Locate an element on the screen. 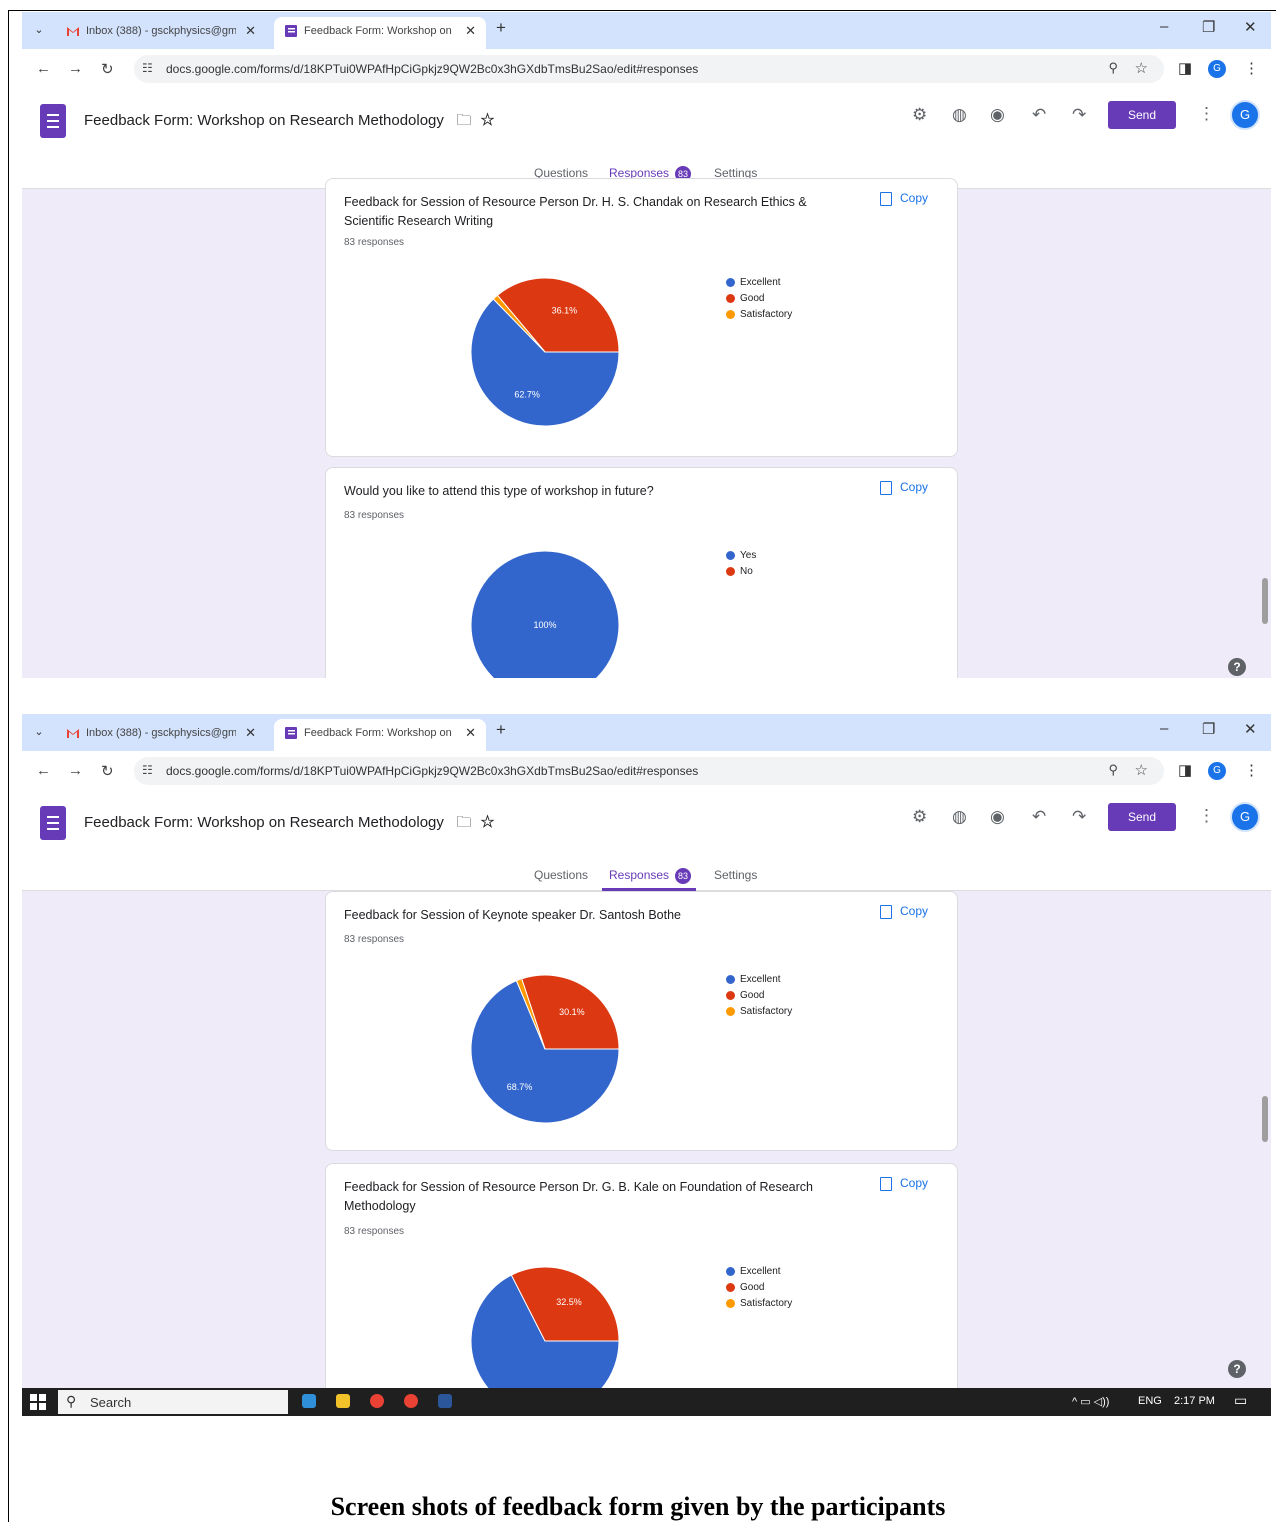  taskbar-search: ⚲ Search is located at coordinates (173, 1402).